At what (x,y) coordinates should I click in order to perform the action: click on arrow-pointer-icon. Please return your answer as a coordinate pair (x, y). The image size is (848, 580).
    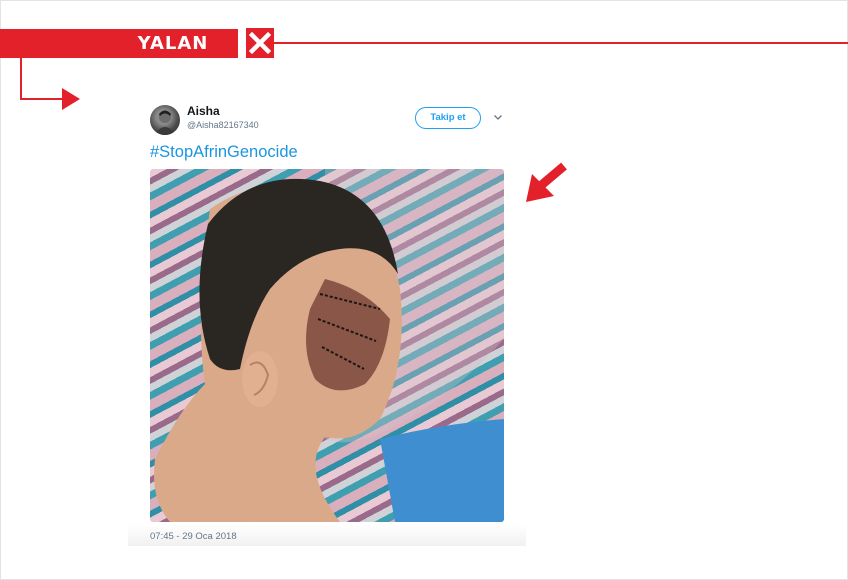
    Looking at the image, I should click on (546, 185).